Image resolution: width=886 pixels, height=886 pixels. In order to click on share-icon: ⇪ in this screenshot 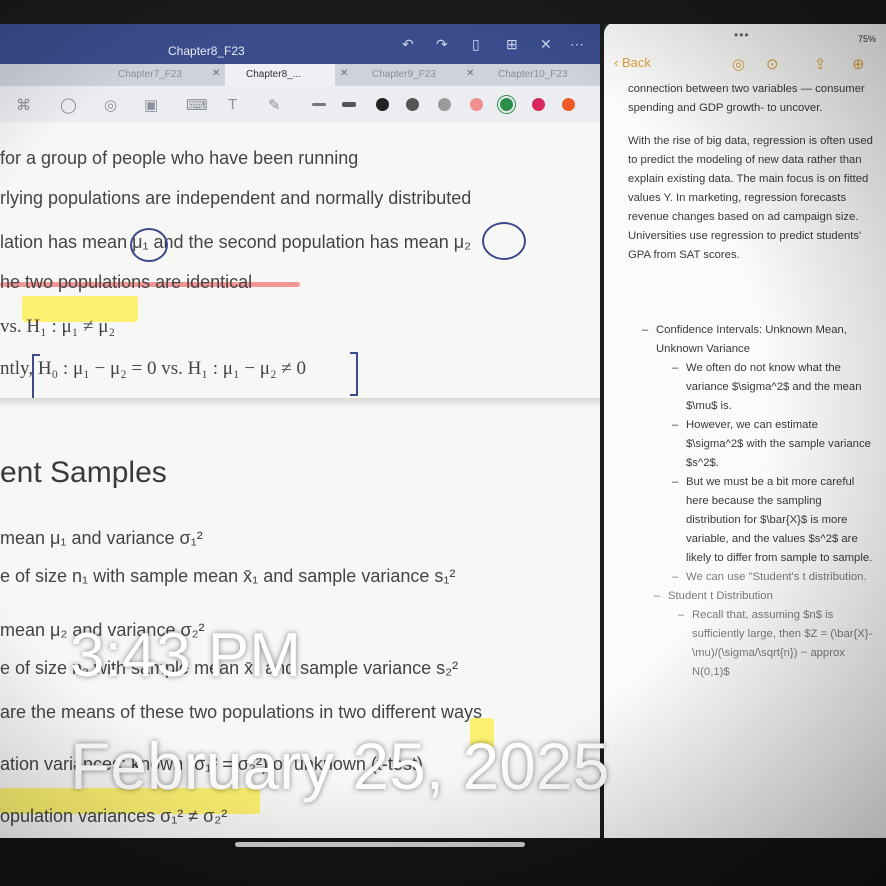, I will do `click(820, 64)`.